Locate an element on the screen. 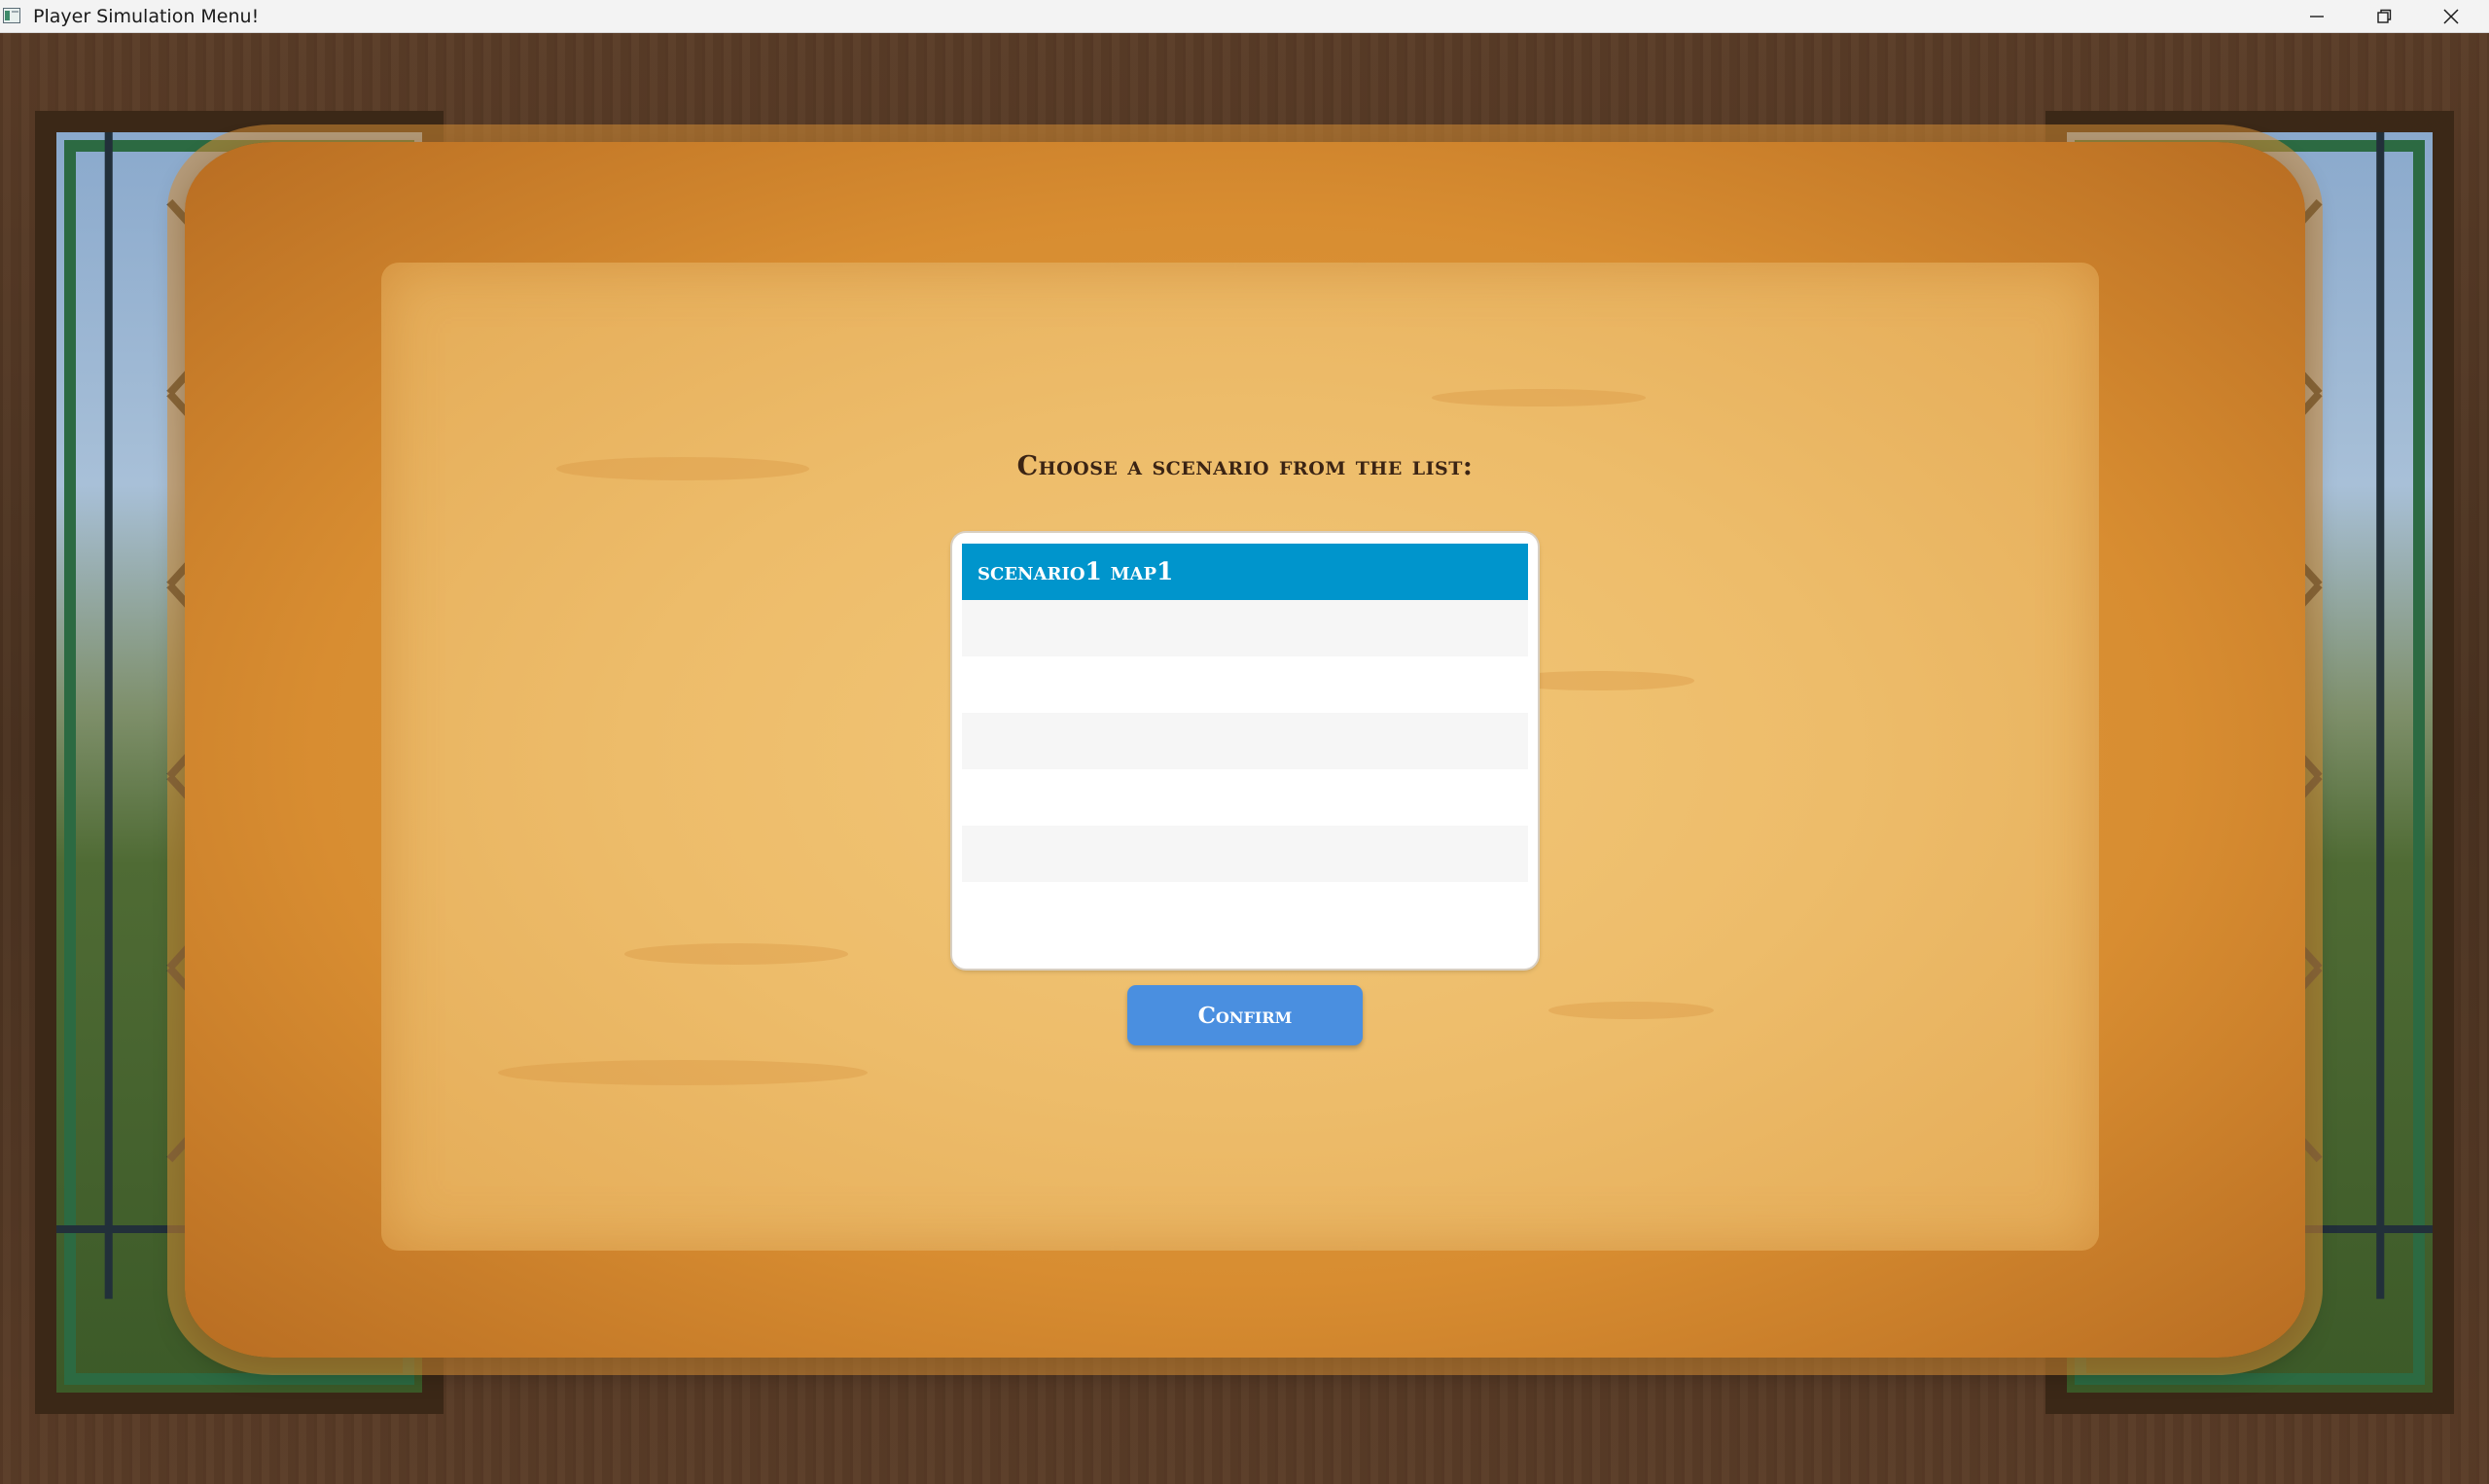 The height and width of the screenshot is (1484, 2489). scenario-list: scenario1 map1 is located at coordinates (1245, 751).